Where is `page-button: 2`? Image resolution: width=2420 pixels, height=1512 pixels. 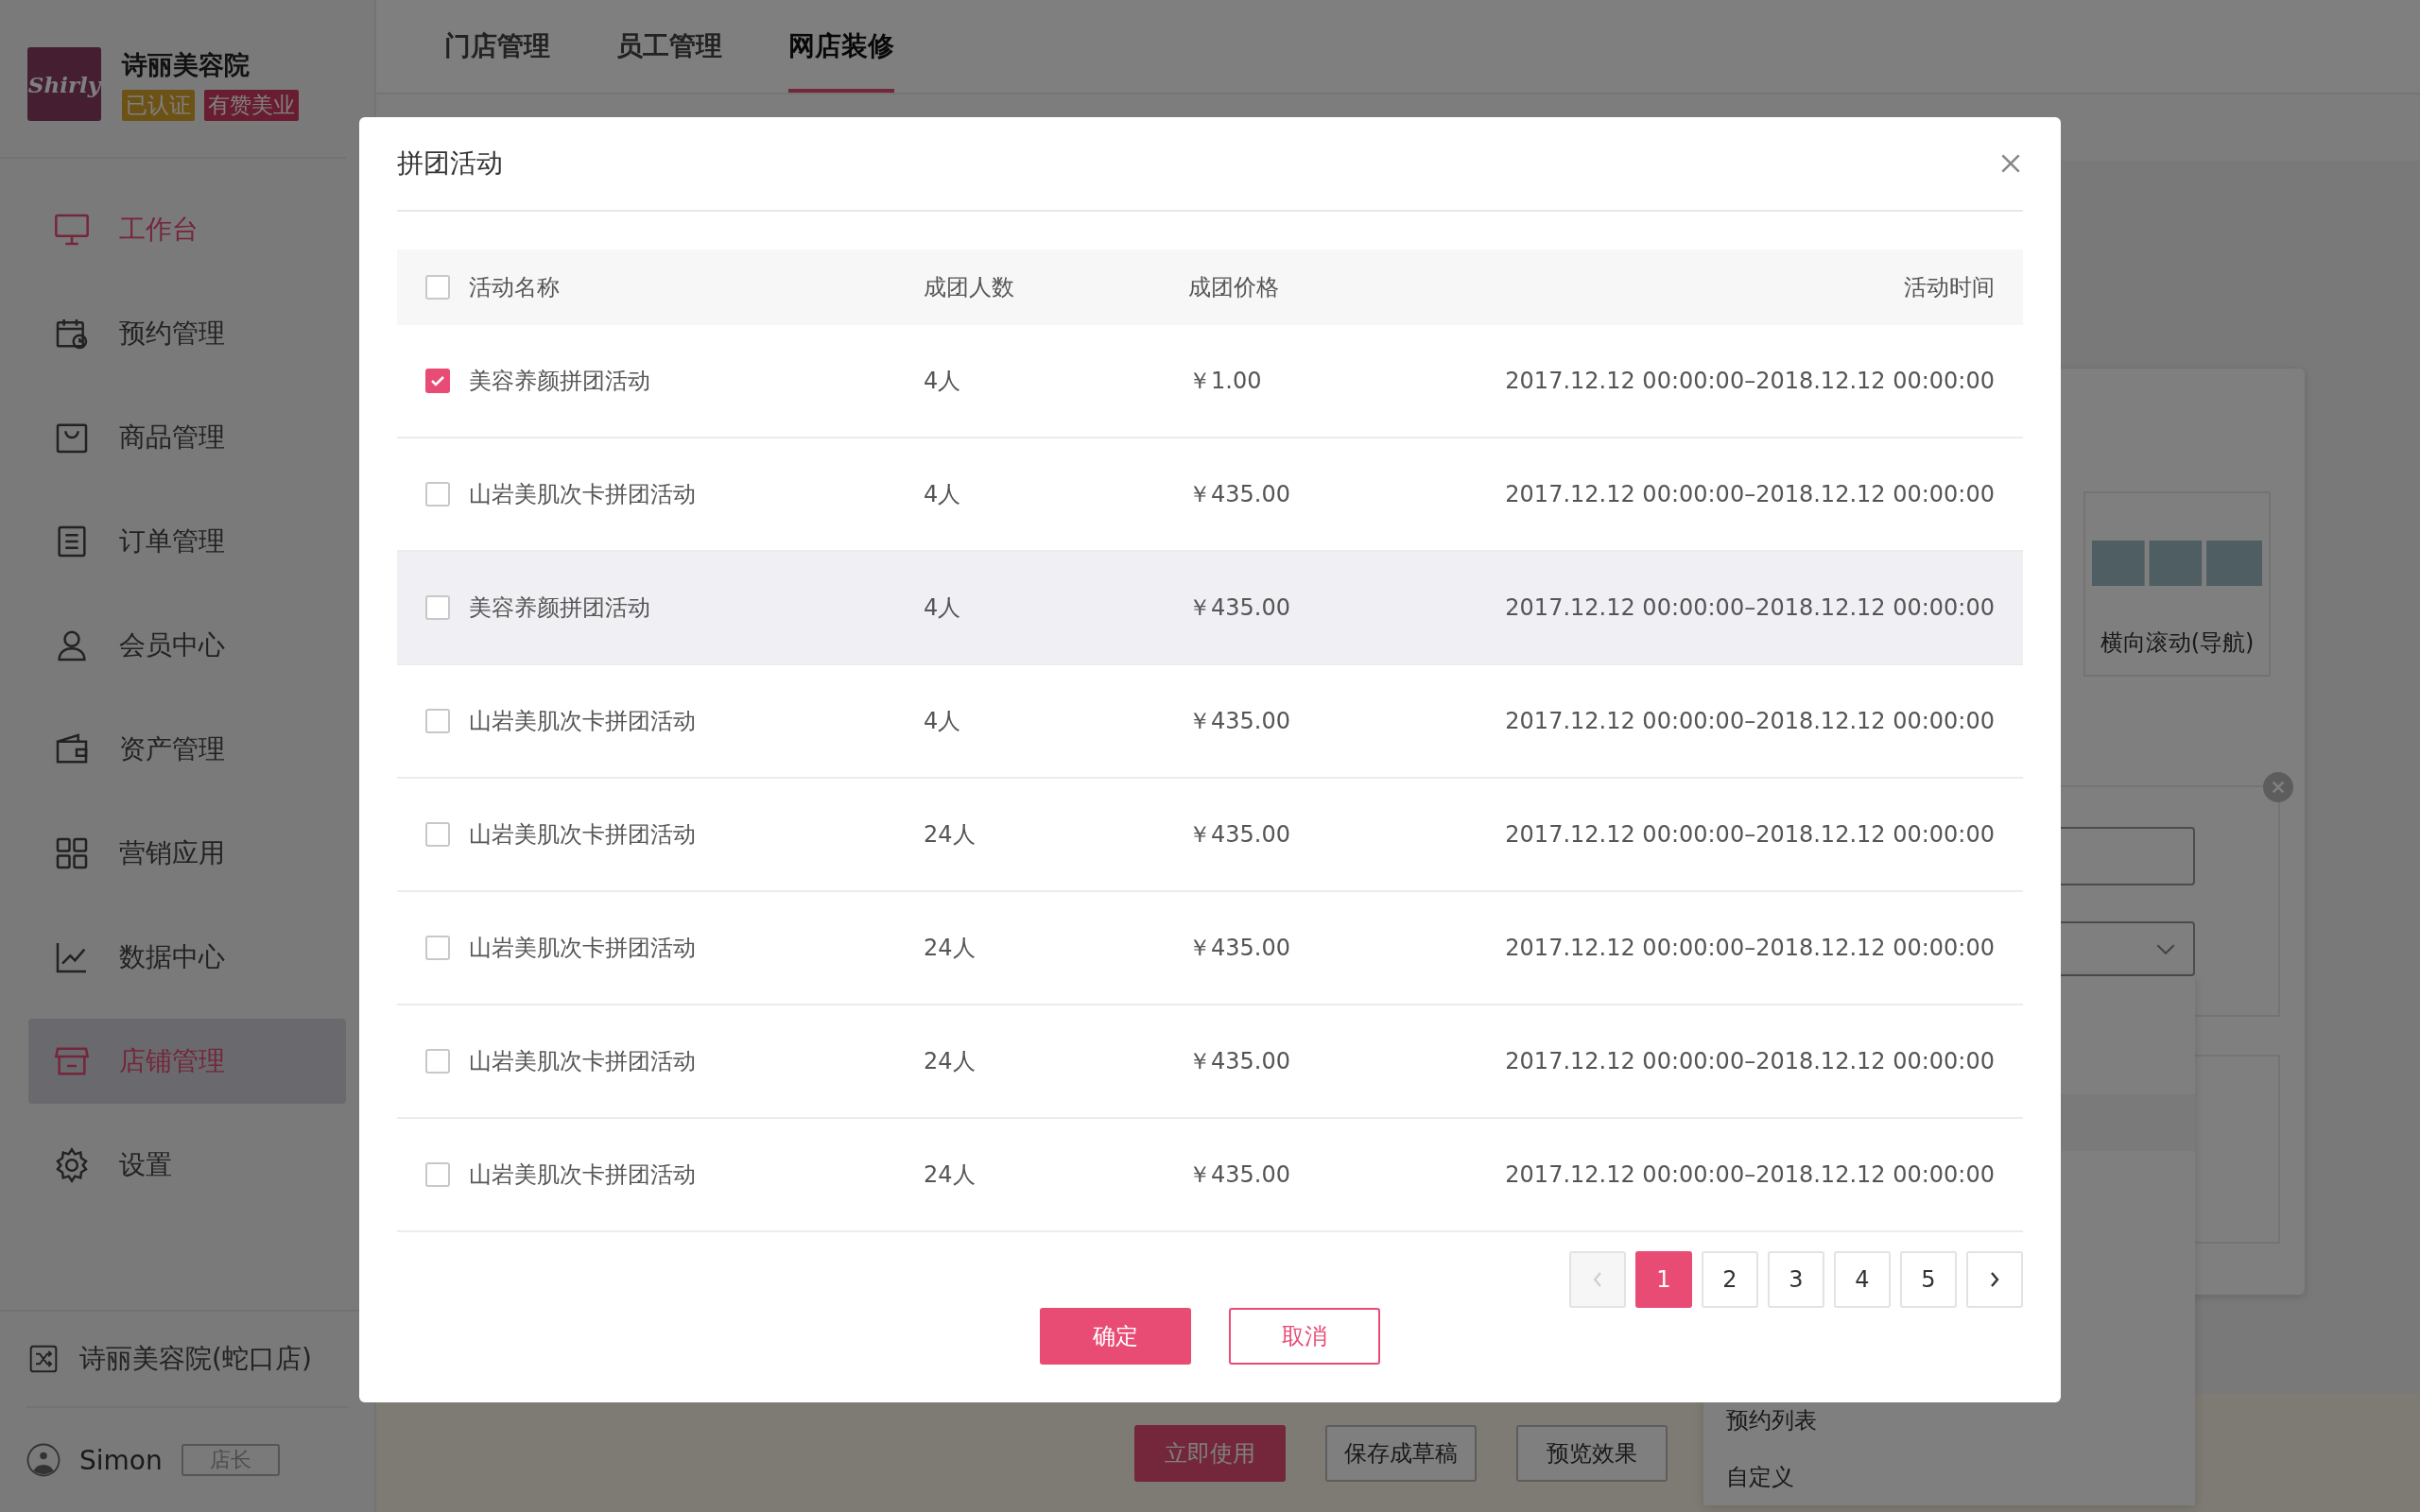
page-button: 2 is located at coordinates (1730, 1279).